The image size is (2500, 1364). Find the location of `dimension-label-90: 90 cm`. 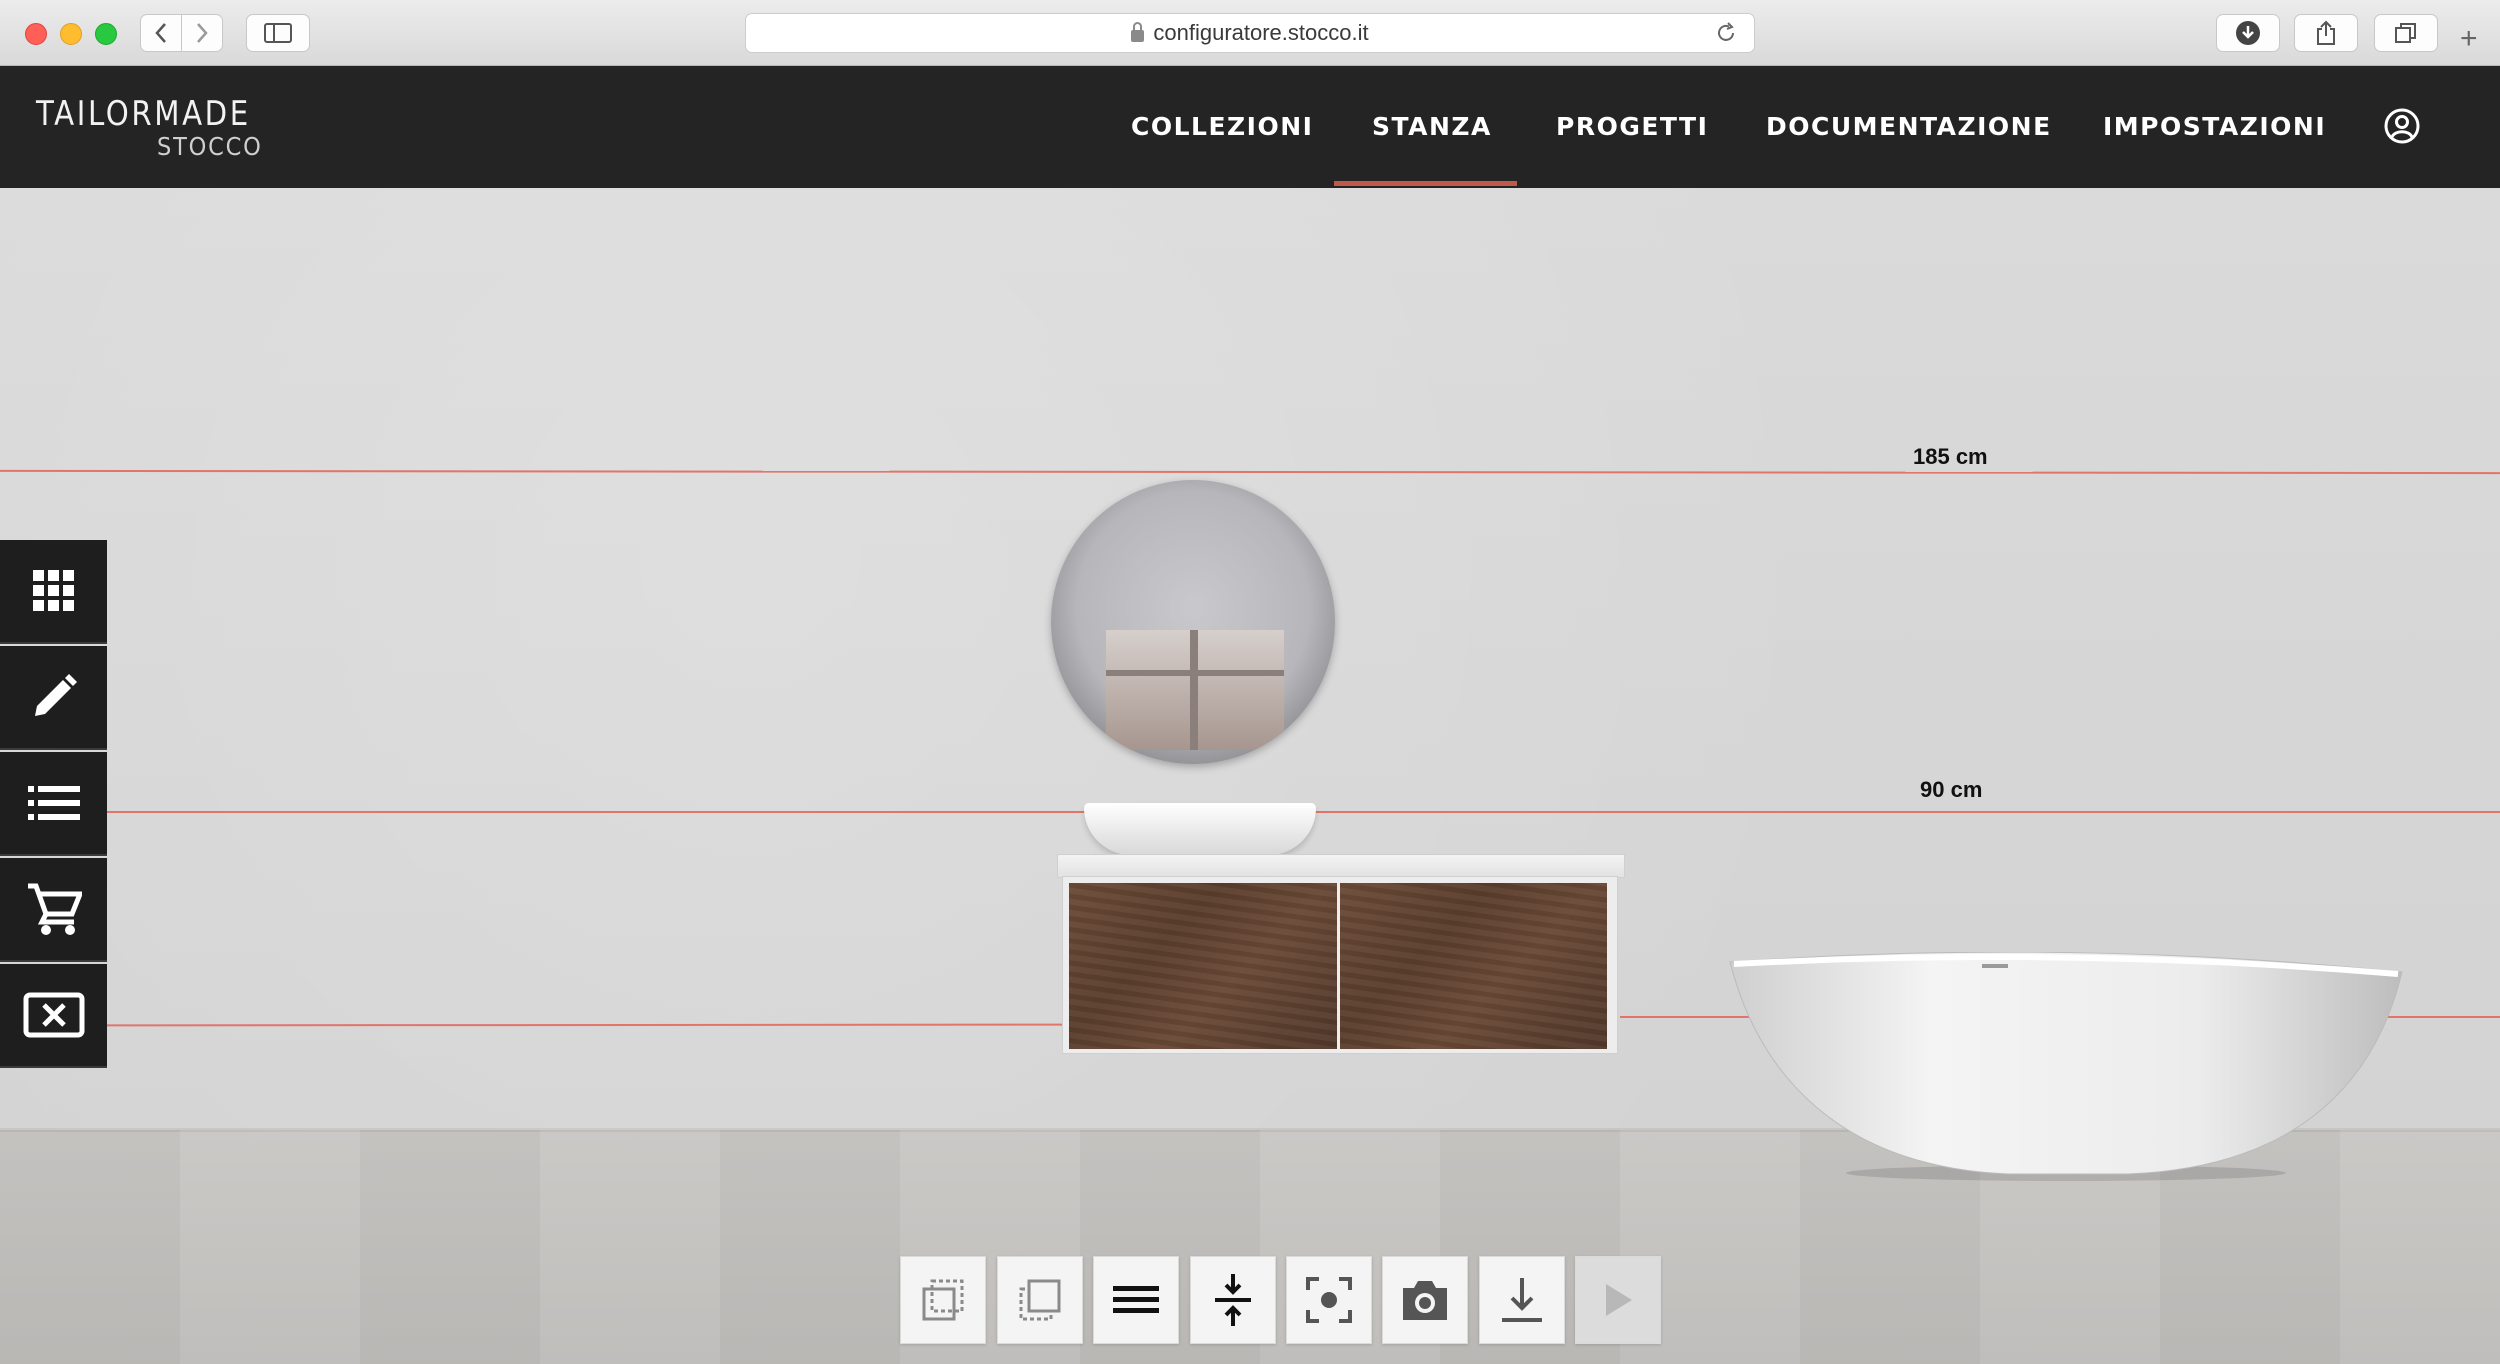

dimension-label-90: 90 cm is located at coordinates (1951, 789).